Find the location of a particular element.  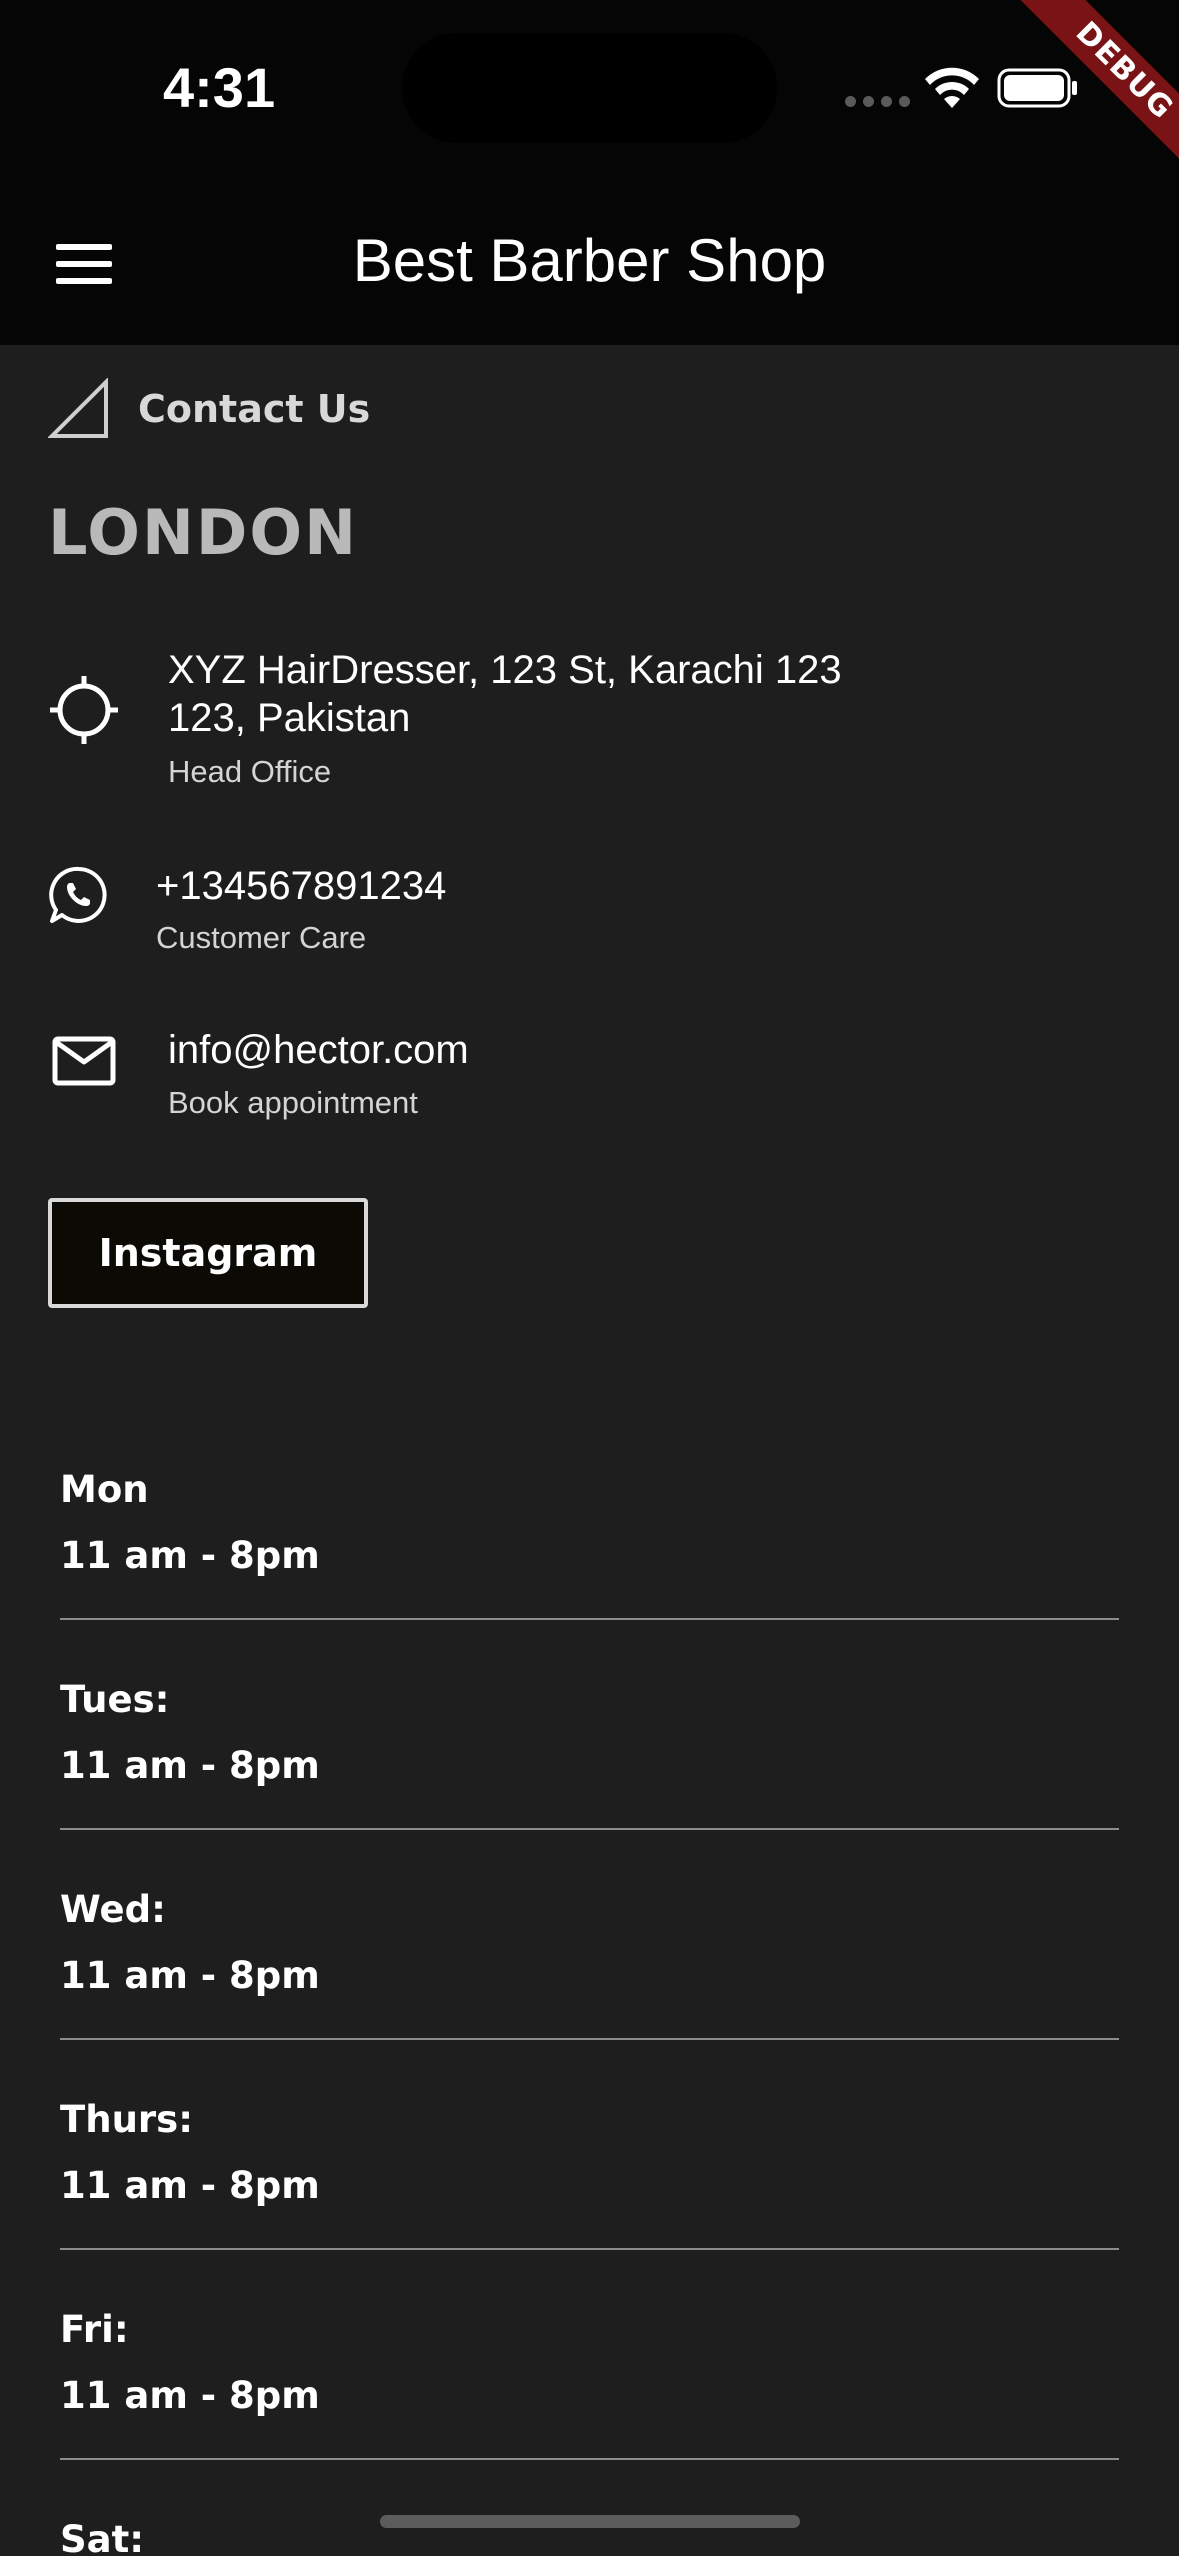

hours-row-tue: Tues: 11 am - 8pm is located at coordinates (589, 1754).